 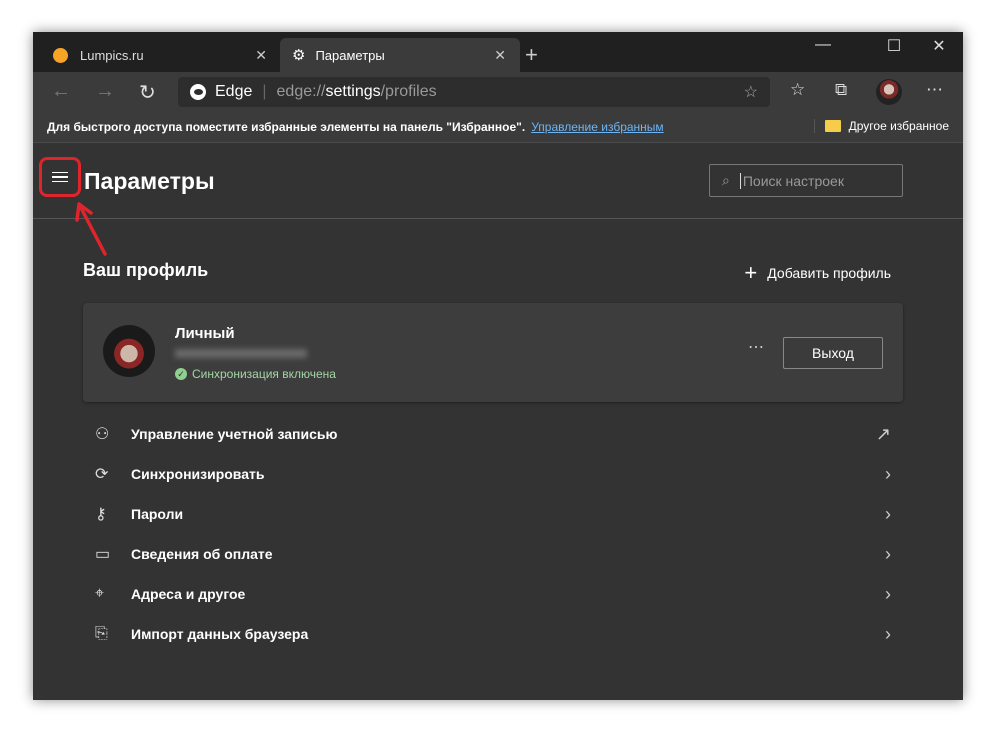 I want to click on list-item-label: Пароли, so click(x=157, y=514).